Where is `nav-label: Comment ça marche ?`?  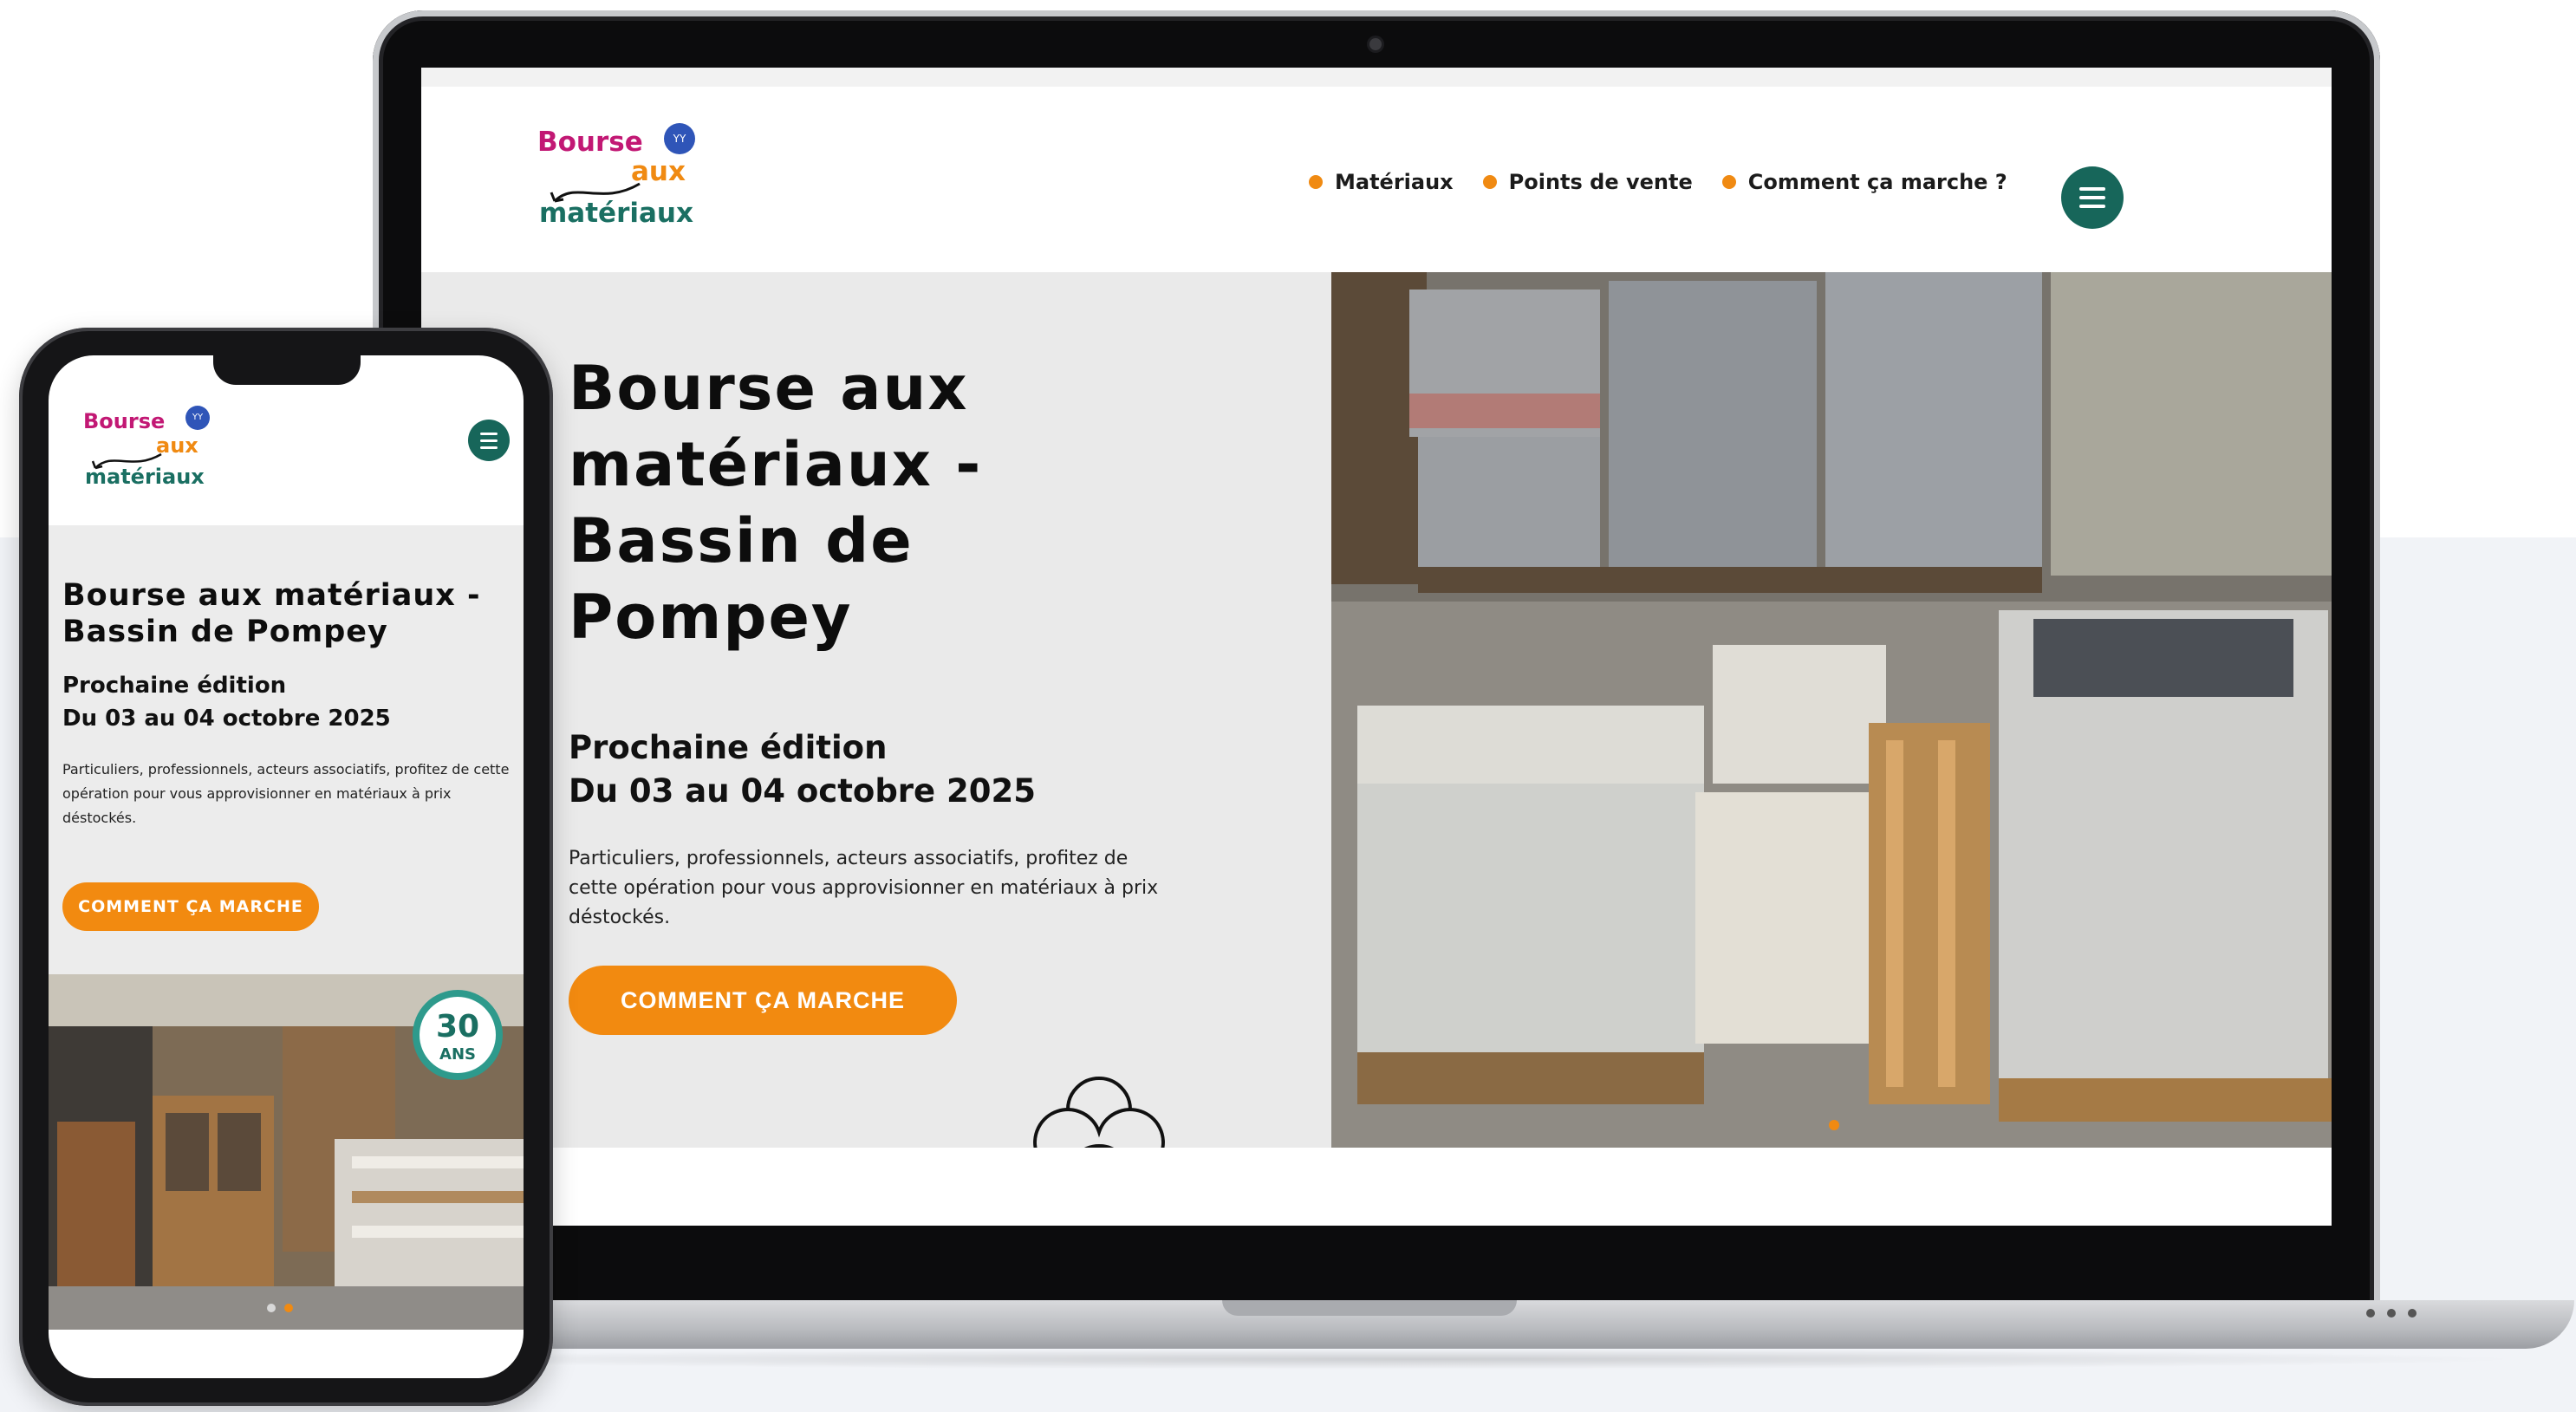
nav-label: Comment ça marche ? is located at coordinates (1877, 182).